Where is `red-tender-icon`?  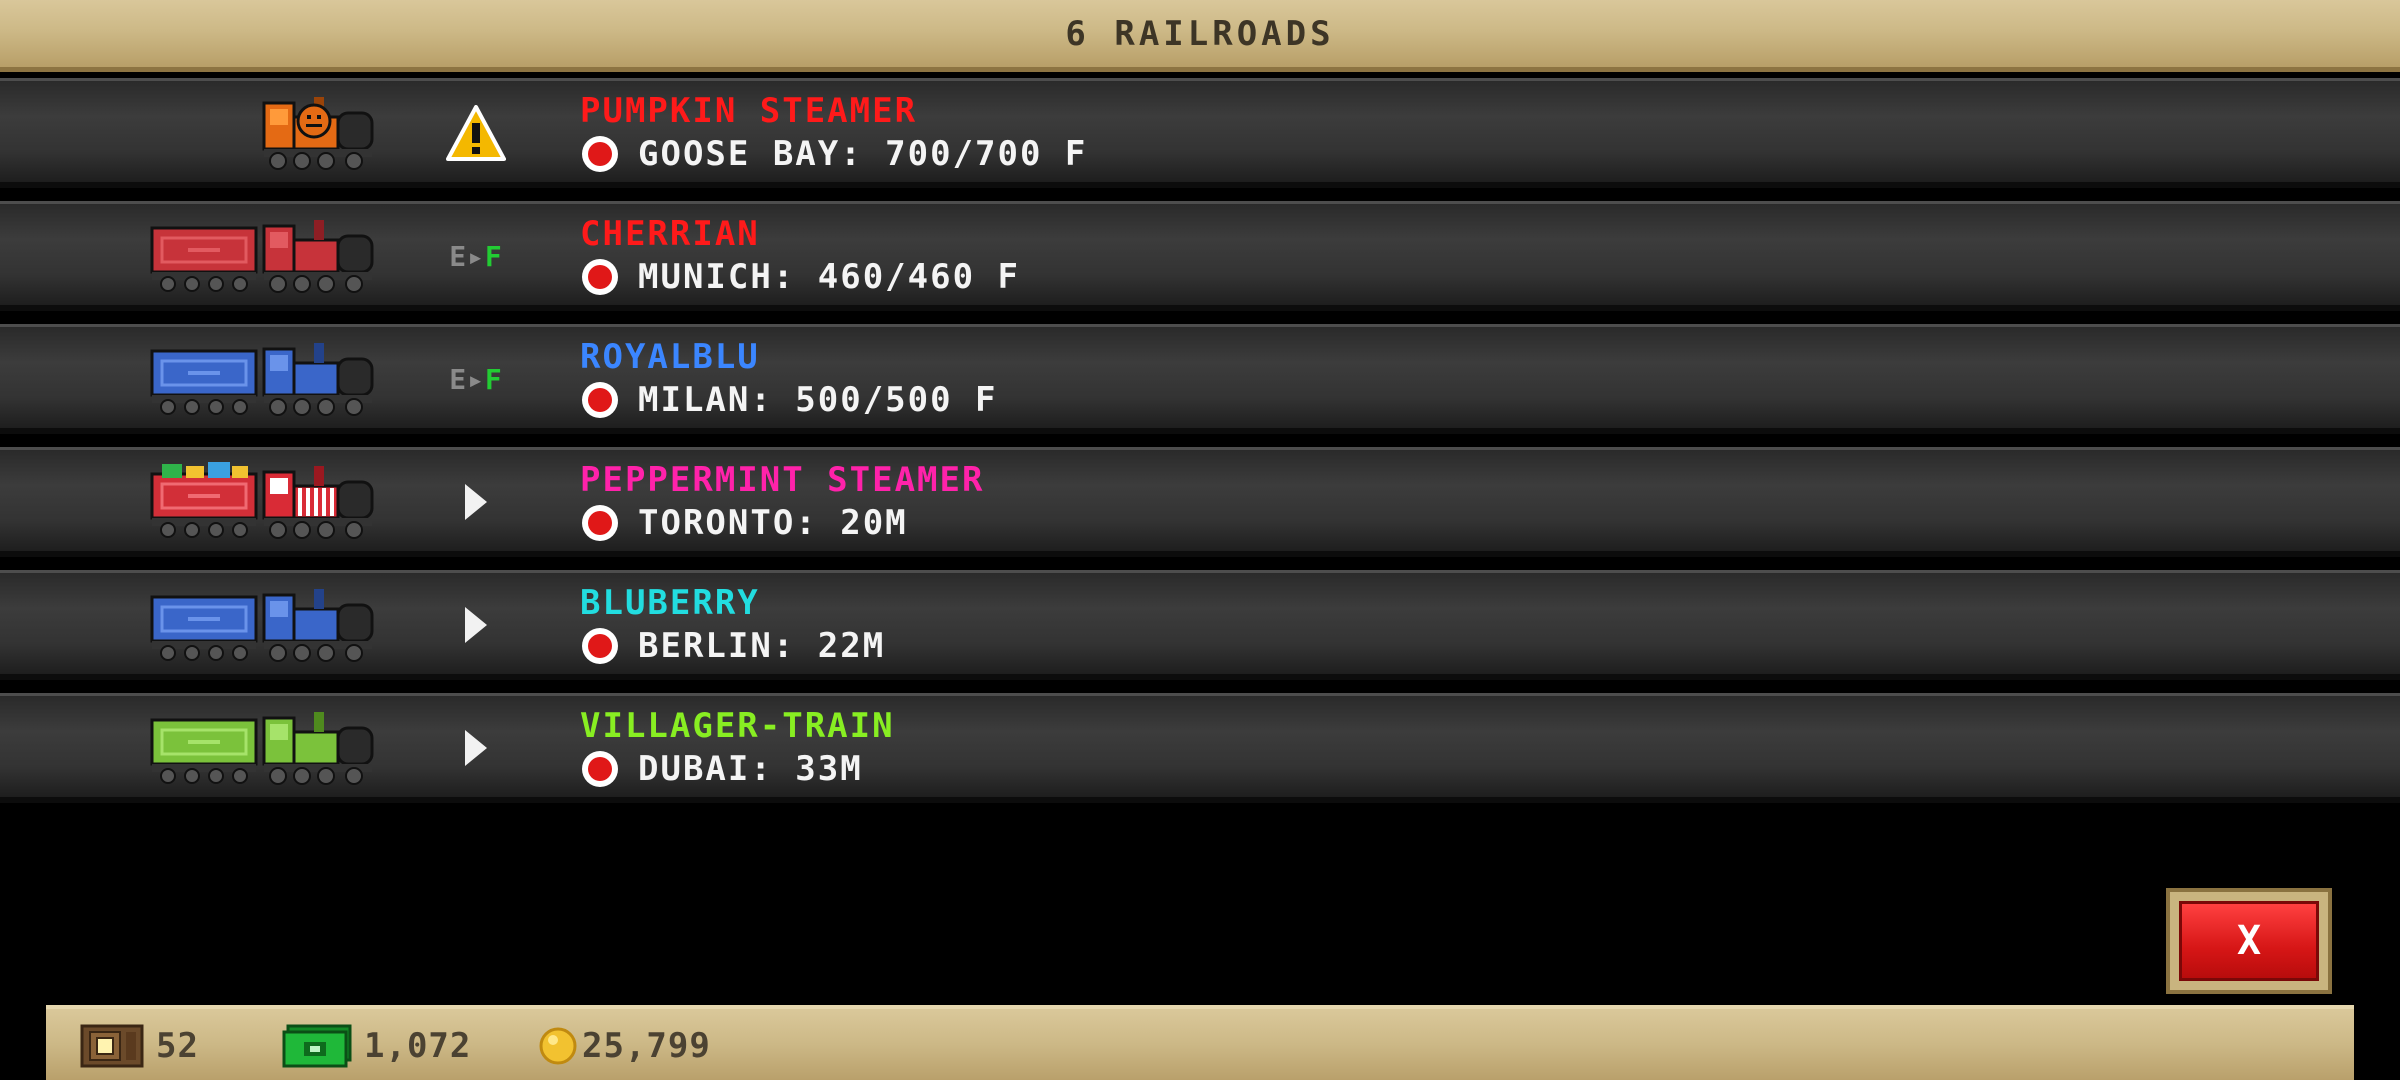
red-tender-icon is located at coordinates (204, 254).